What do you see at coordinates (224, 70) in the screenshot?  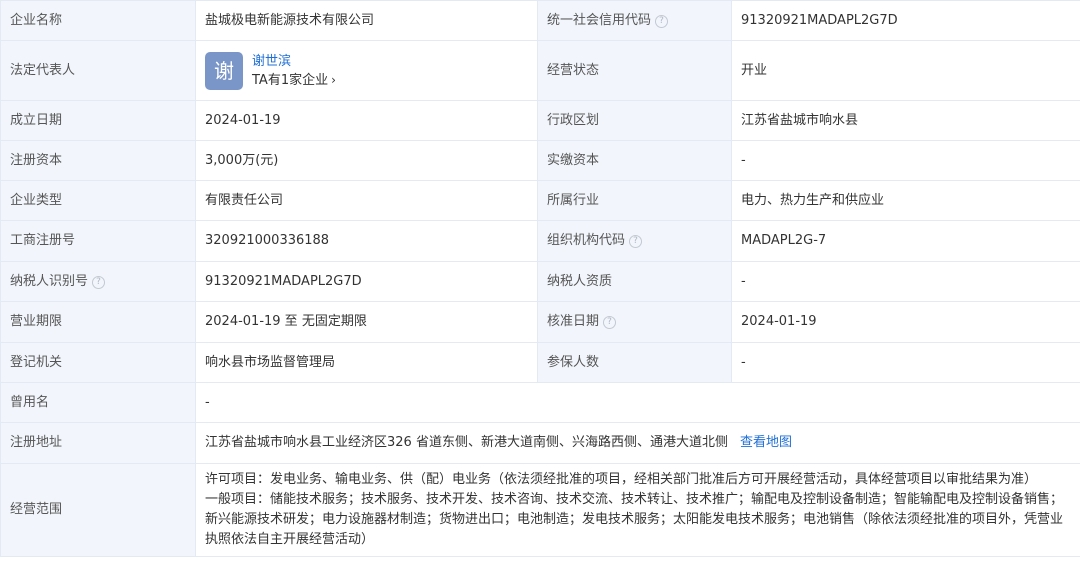 I see `avatar: 谢` at bounding box center [224, 70].